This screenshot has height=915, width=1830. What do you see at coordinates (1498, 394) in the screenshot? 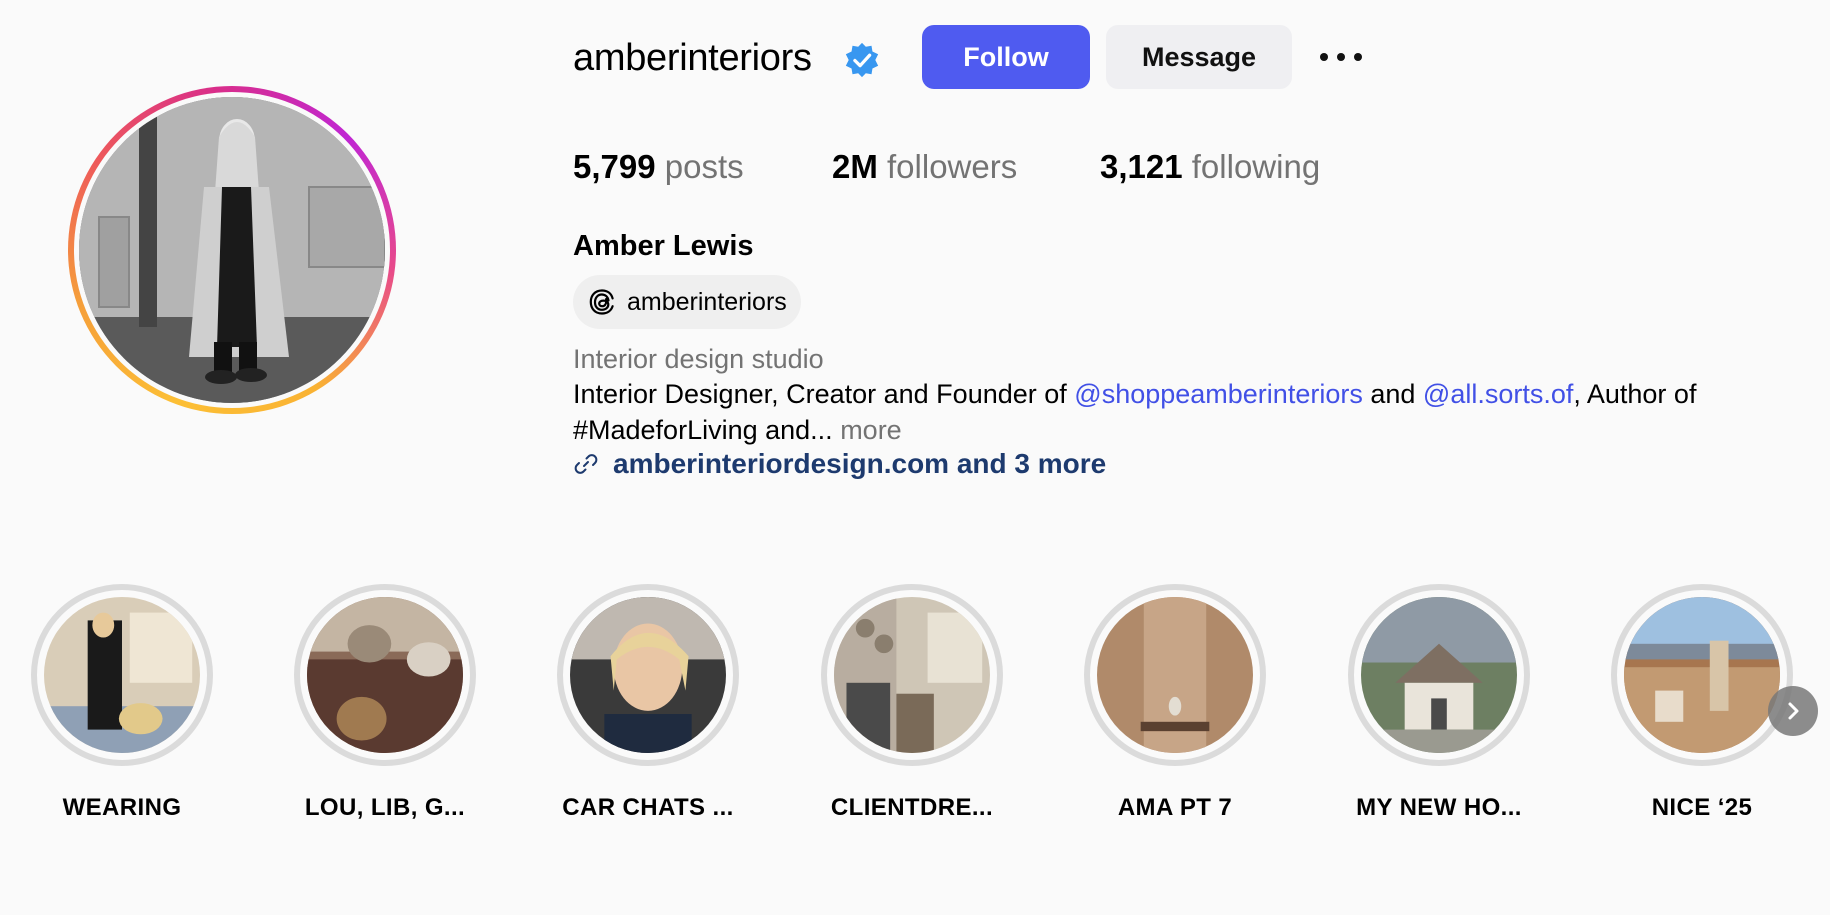
I see `mention-link-allsorts: @all.sorts.of` at bounding box center [1498, 394].